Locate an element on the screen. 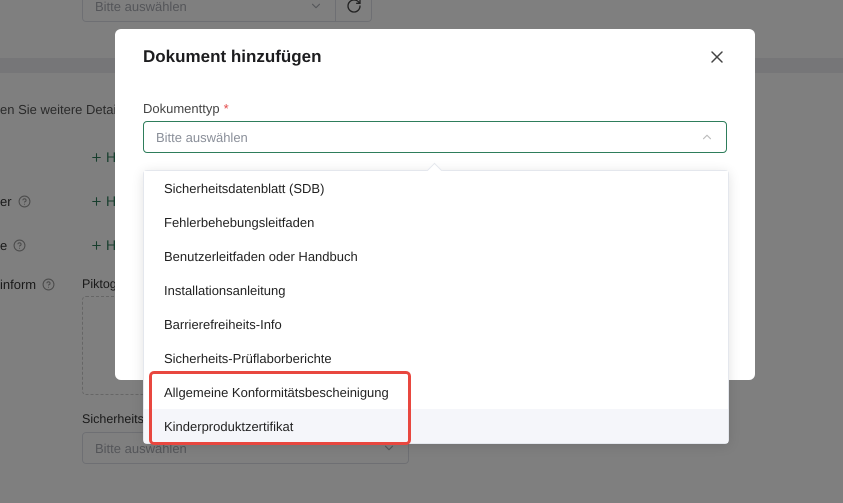  dropdown-option: Fehlerbehebungsleitfaden is located at coordinates (436, 222).